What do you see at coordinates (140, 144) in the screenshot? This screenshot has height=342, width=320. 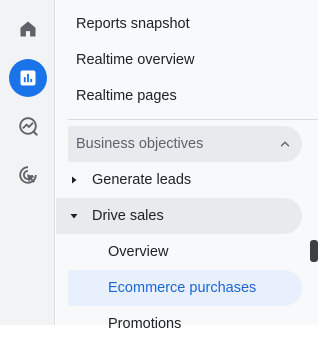 I see `section-header-label: Business objectives` at bounding box center [140, 144].